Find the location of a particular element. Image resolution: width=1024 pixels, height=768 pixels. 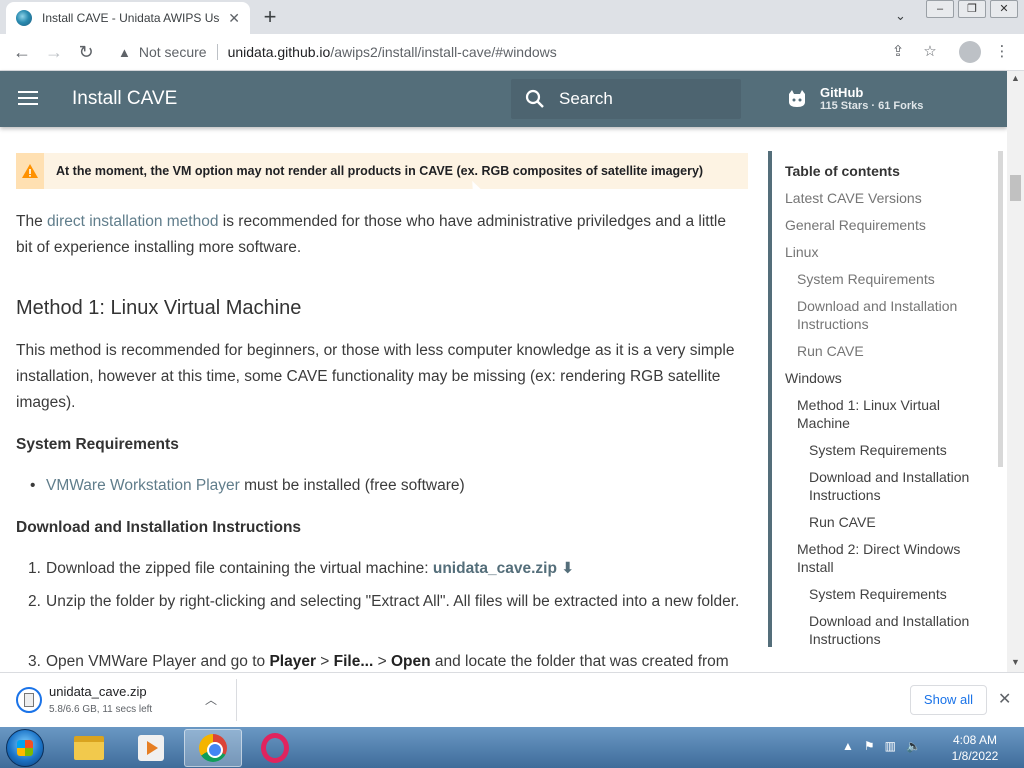

github-stats: 115 Stars · 61 Forks is located at coordinates (872, 106).